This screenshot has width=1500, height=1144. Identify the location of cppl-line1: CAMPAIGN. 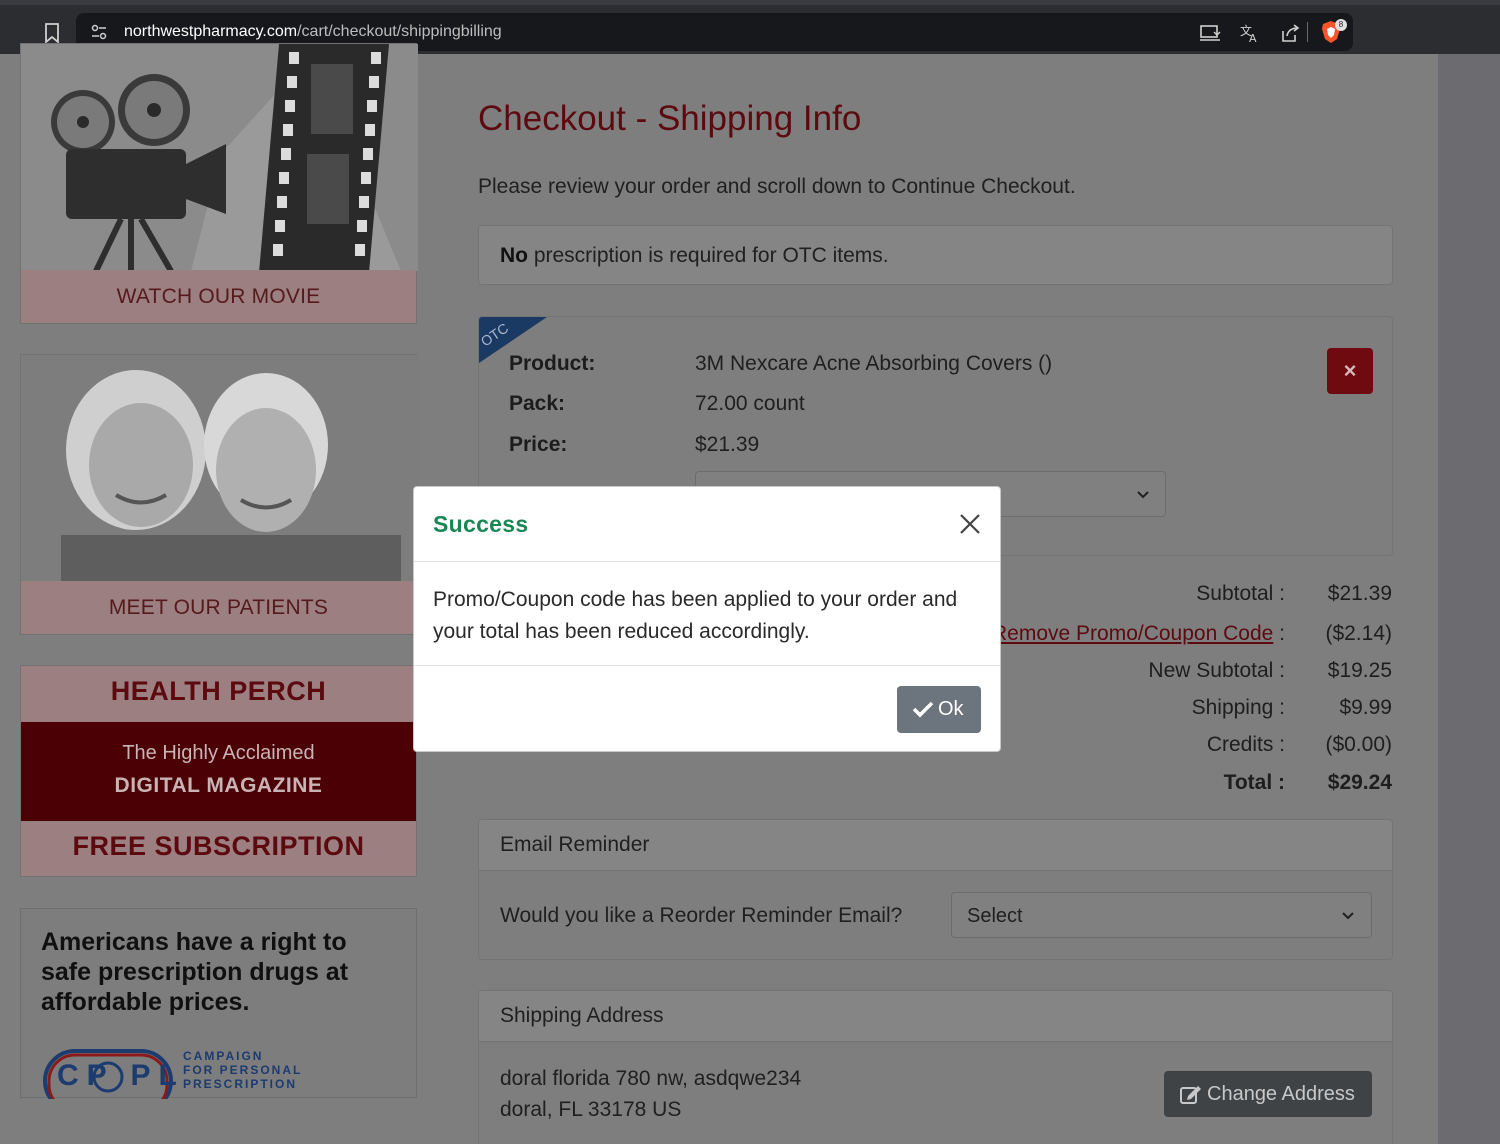
(223, 1056).